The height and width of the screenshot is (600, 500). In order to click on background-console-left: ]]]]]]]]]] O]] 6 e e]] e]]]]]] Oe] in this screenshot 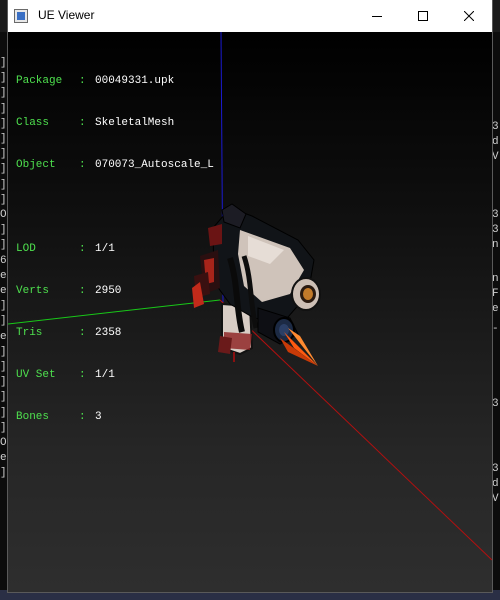, I will do `click(4, 316)`.